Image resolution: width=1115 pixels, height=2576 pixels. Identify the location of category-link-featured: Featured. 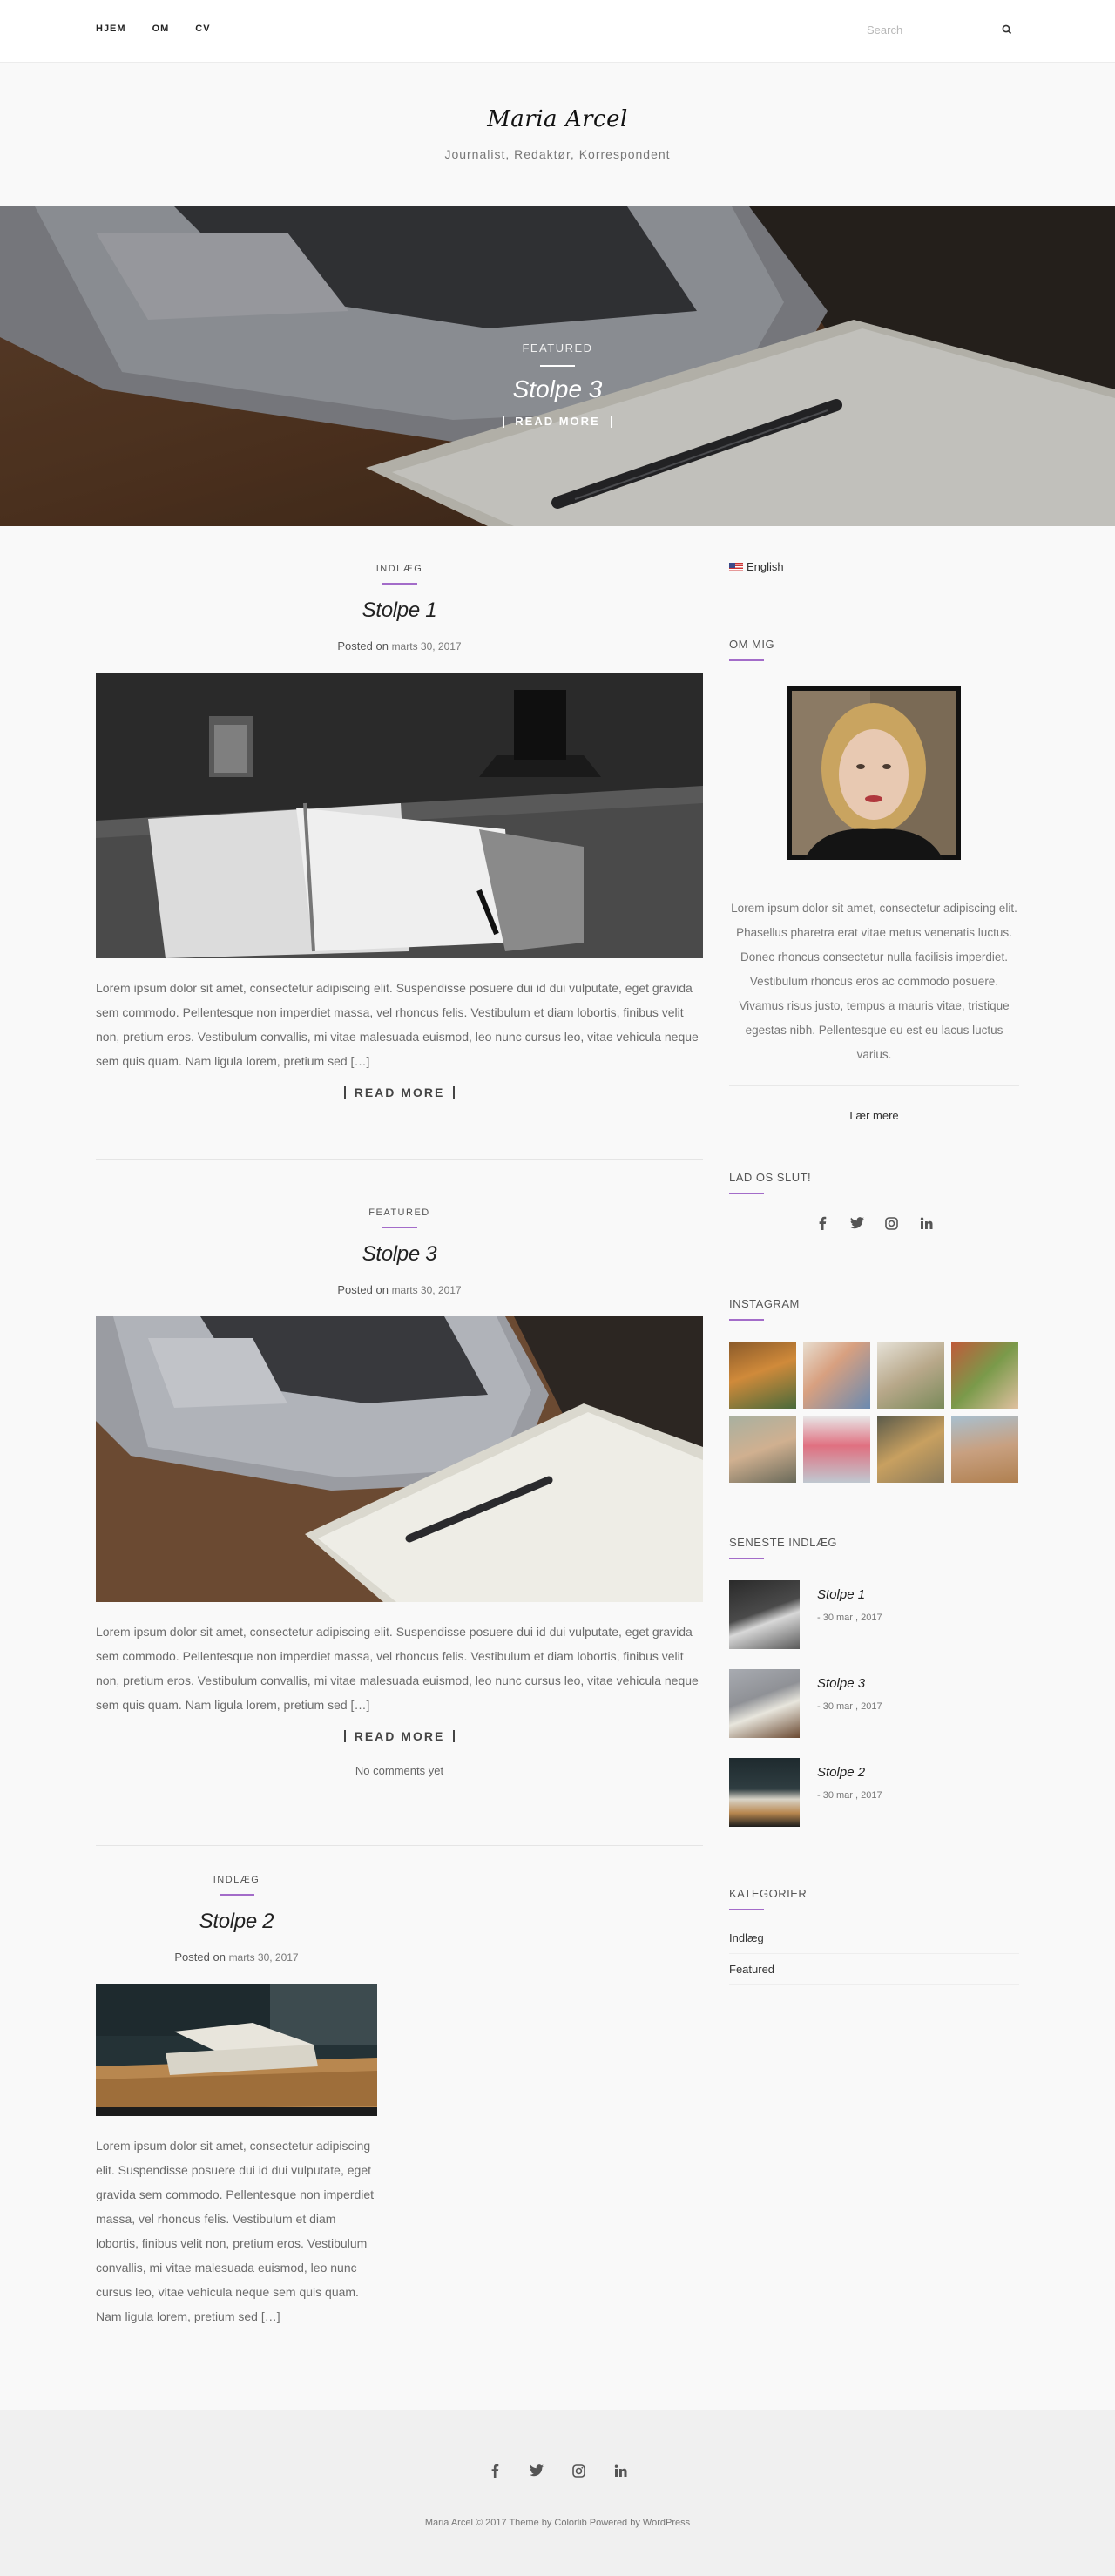
(874, 1969).